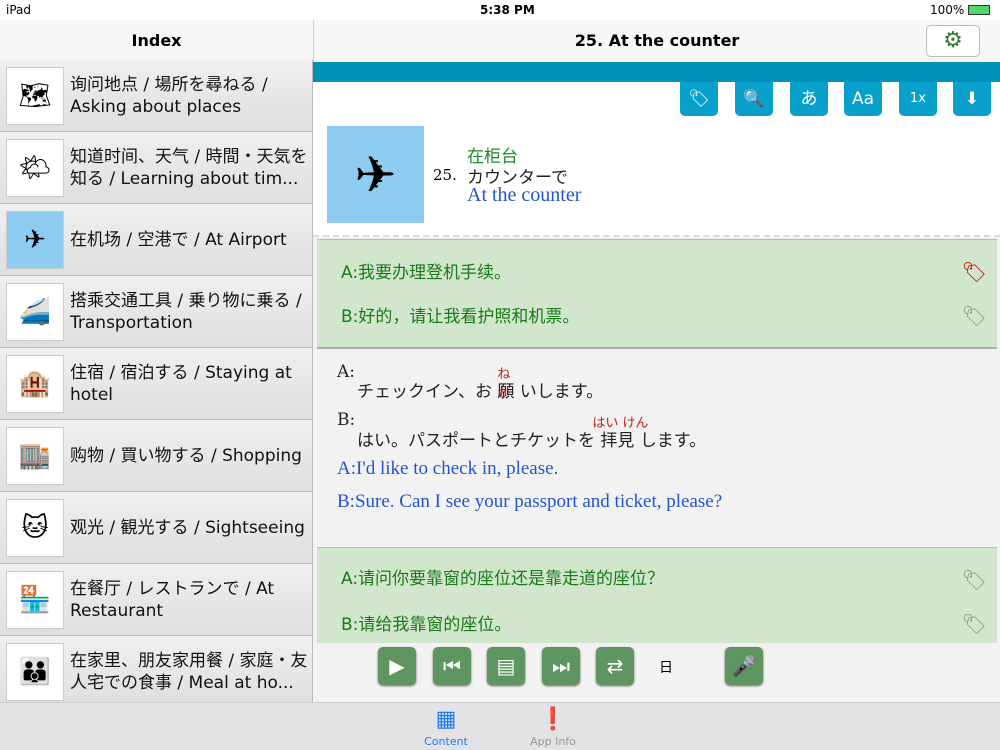 Image resolution: width=1000 pixels, height=750 pixels. I want to click on script-button: ▤, so click(506, 666).